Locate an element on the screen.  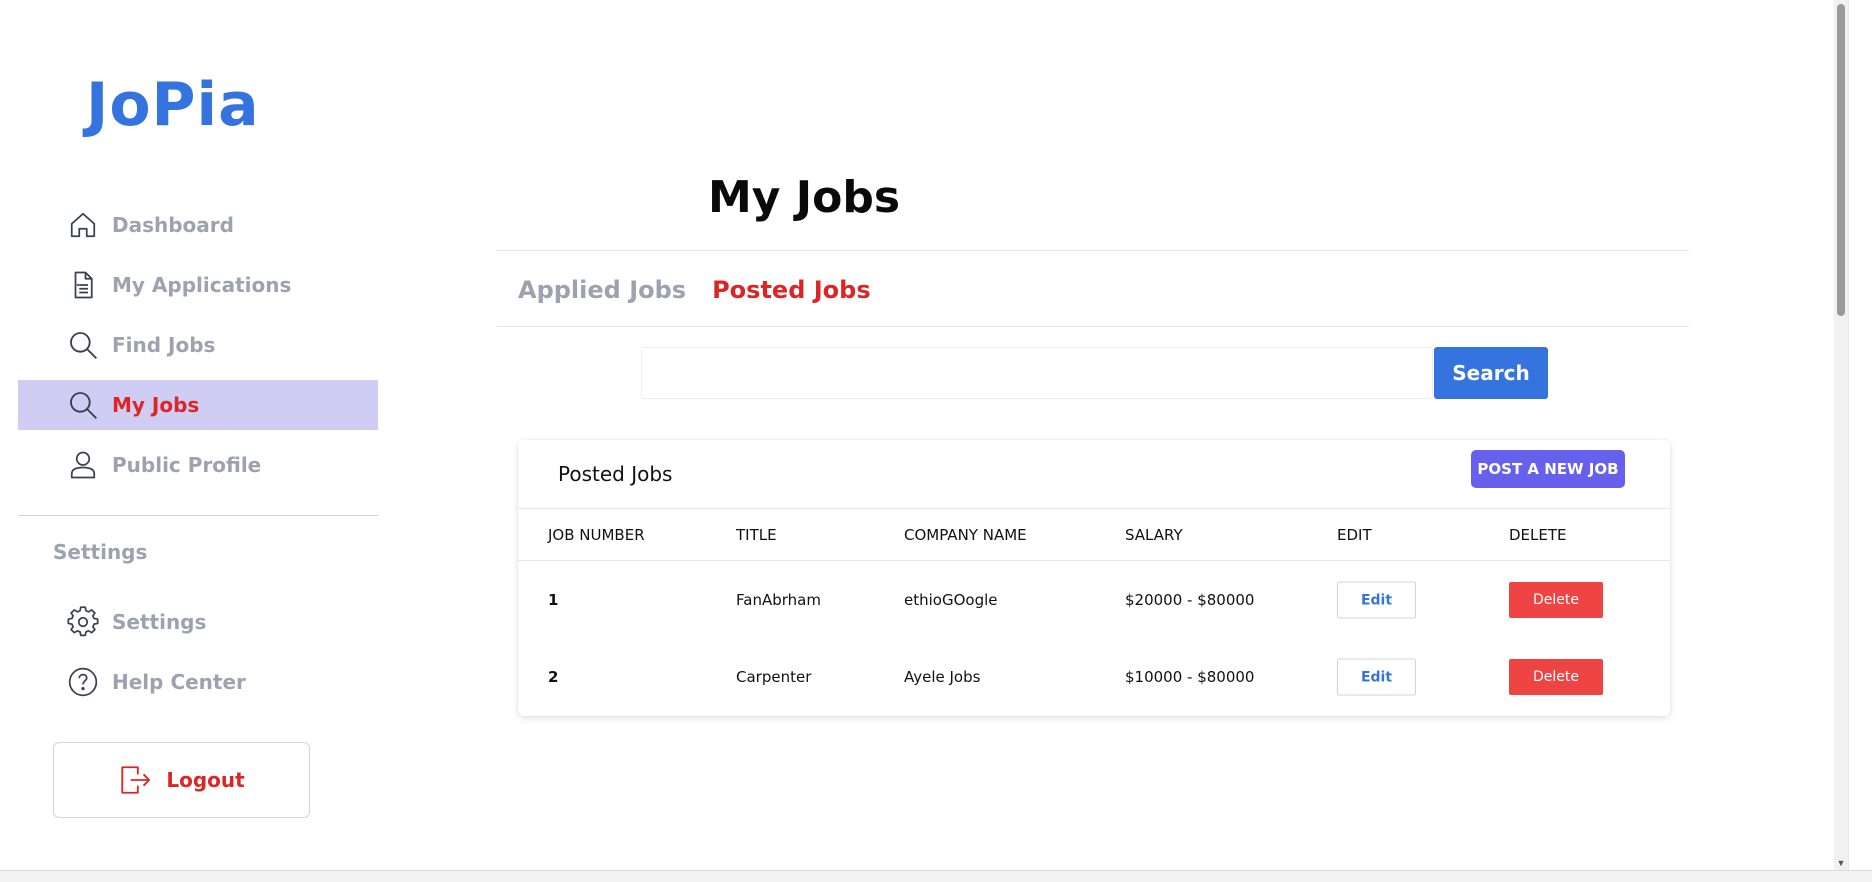
sidebar-item-label: My Applications is located at coordinates (202, 285).